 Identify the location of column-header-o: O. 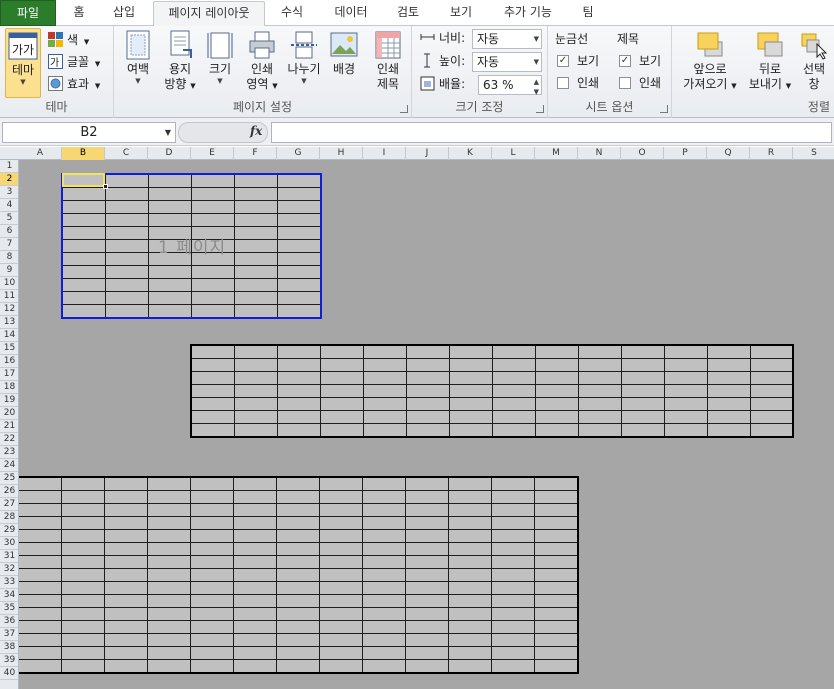
(642, 153).